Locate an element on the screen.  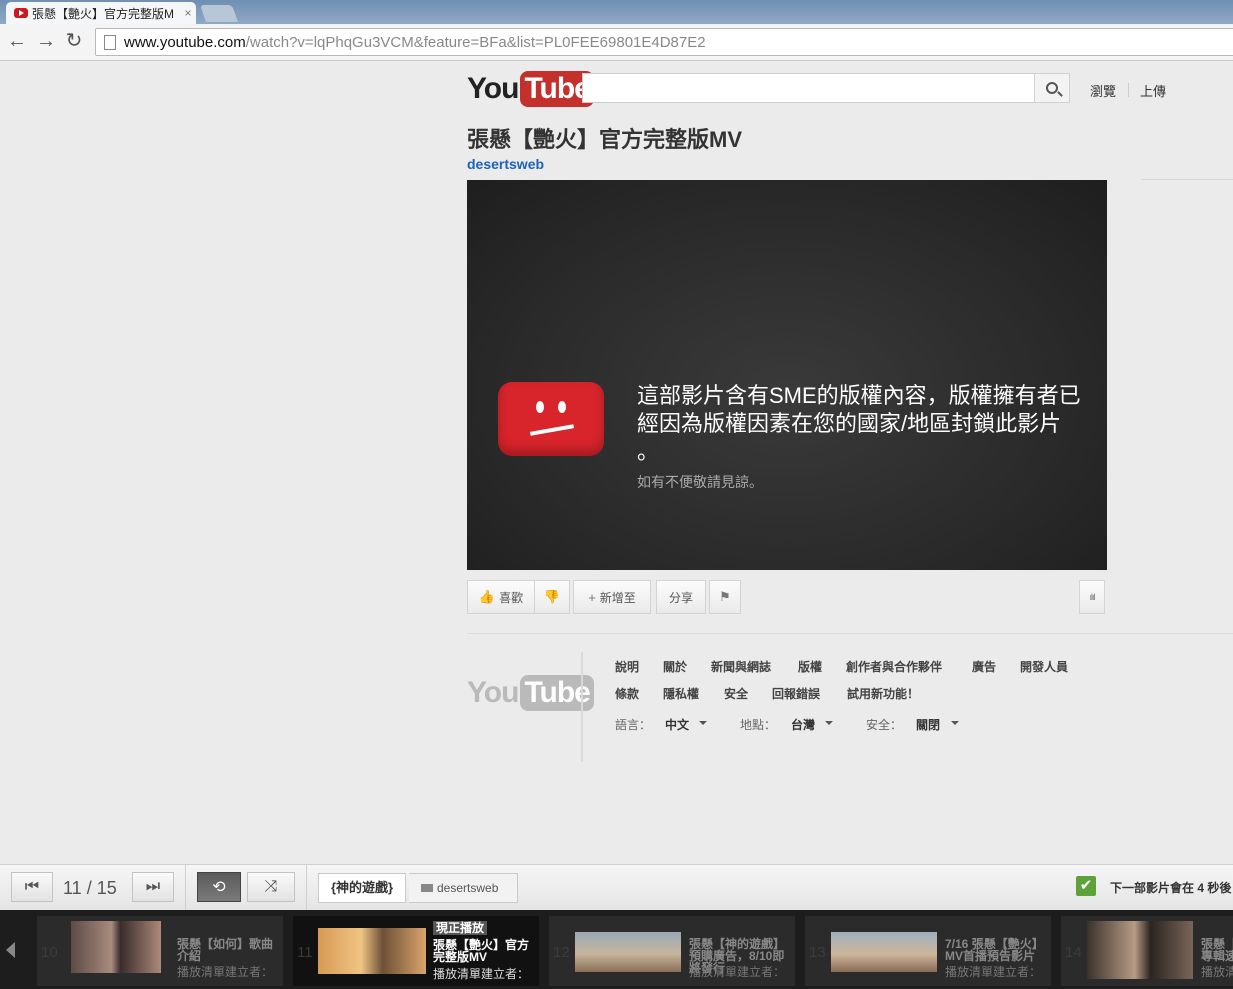
tab-close-icon: × is located at coordinates (188, 13).